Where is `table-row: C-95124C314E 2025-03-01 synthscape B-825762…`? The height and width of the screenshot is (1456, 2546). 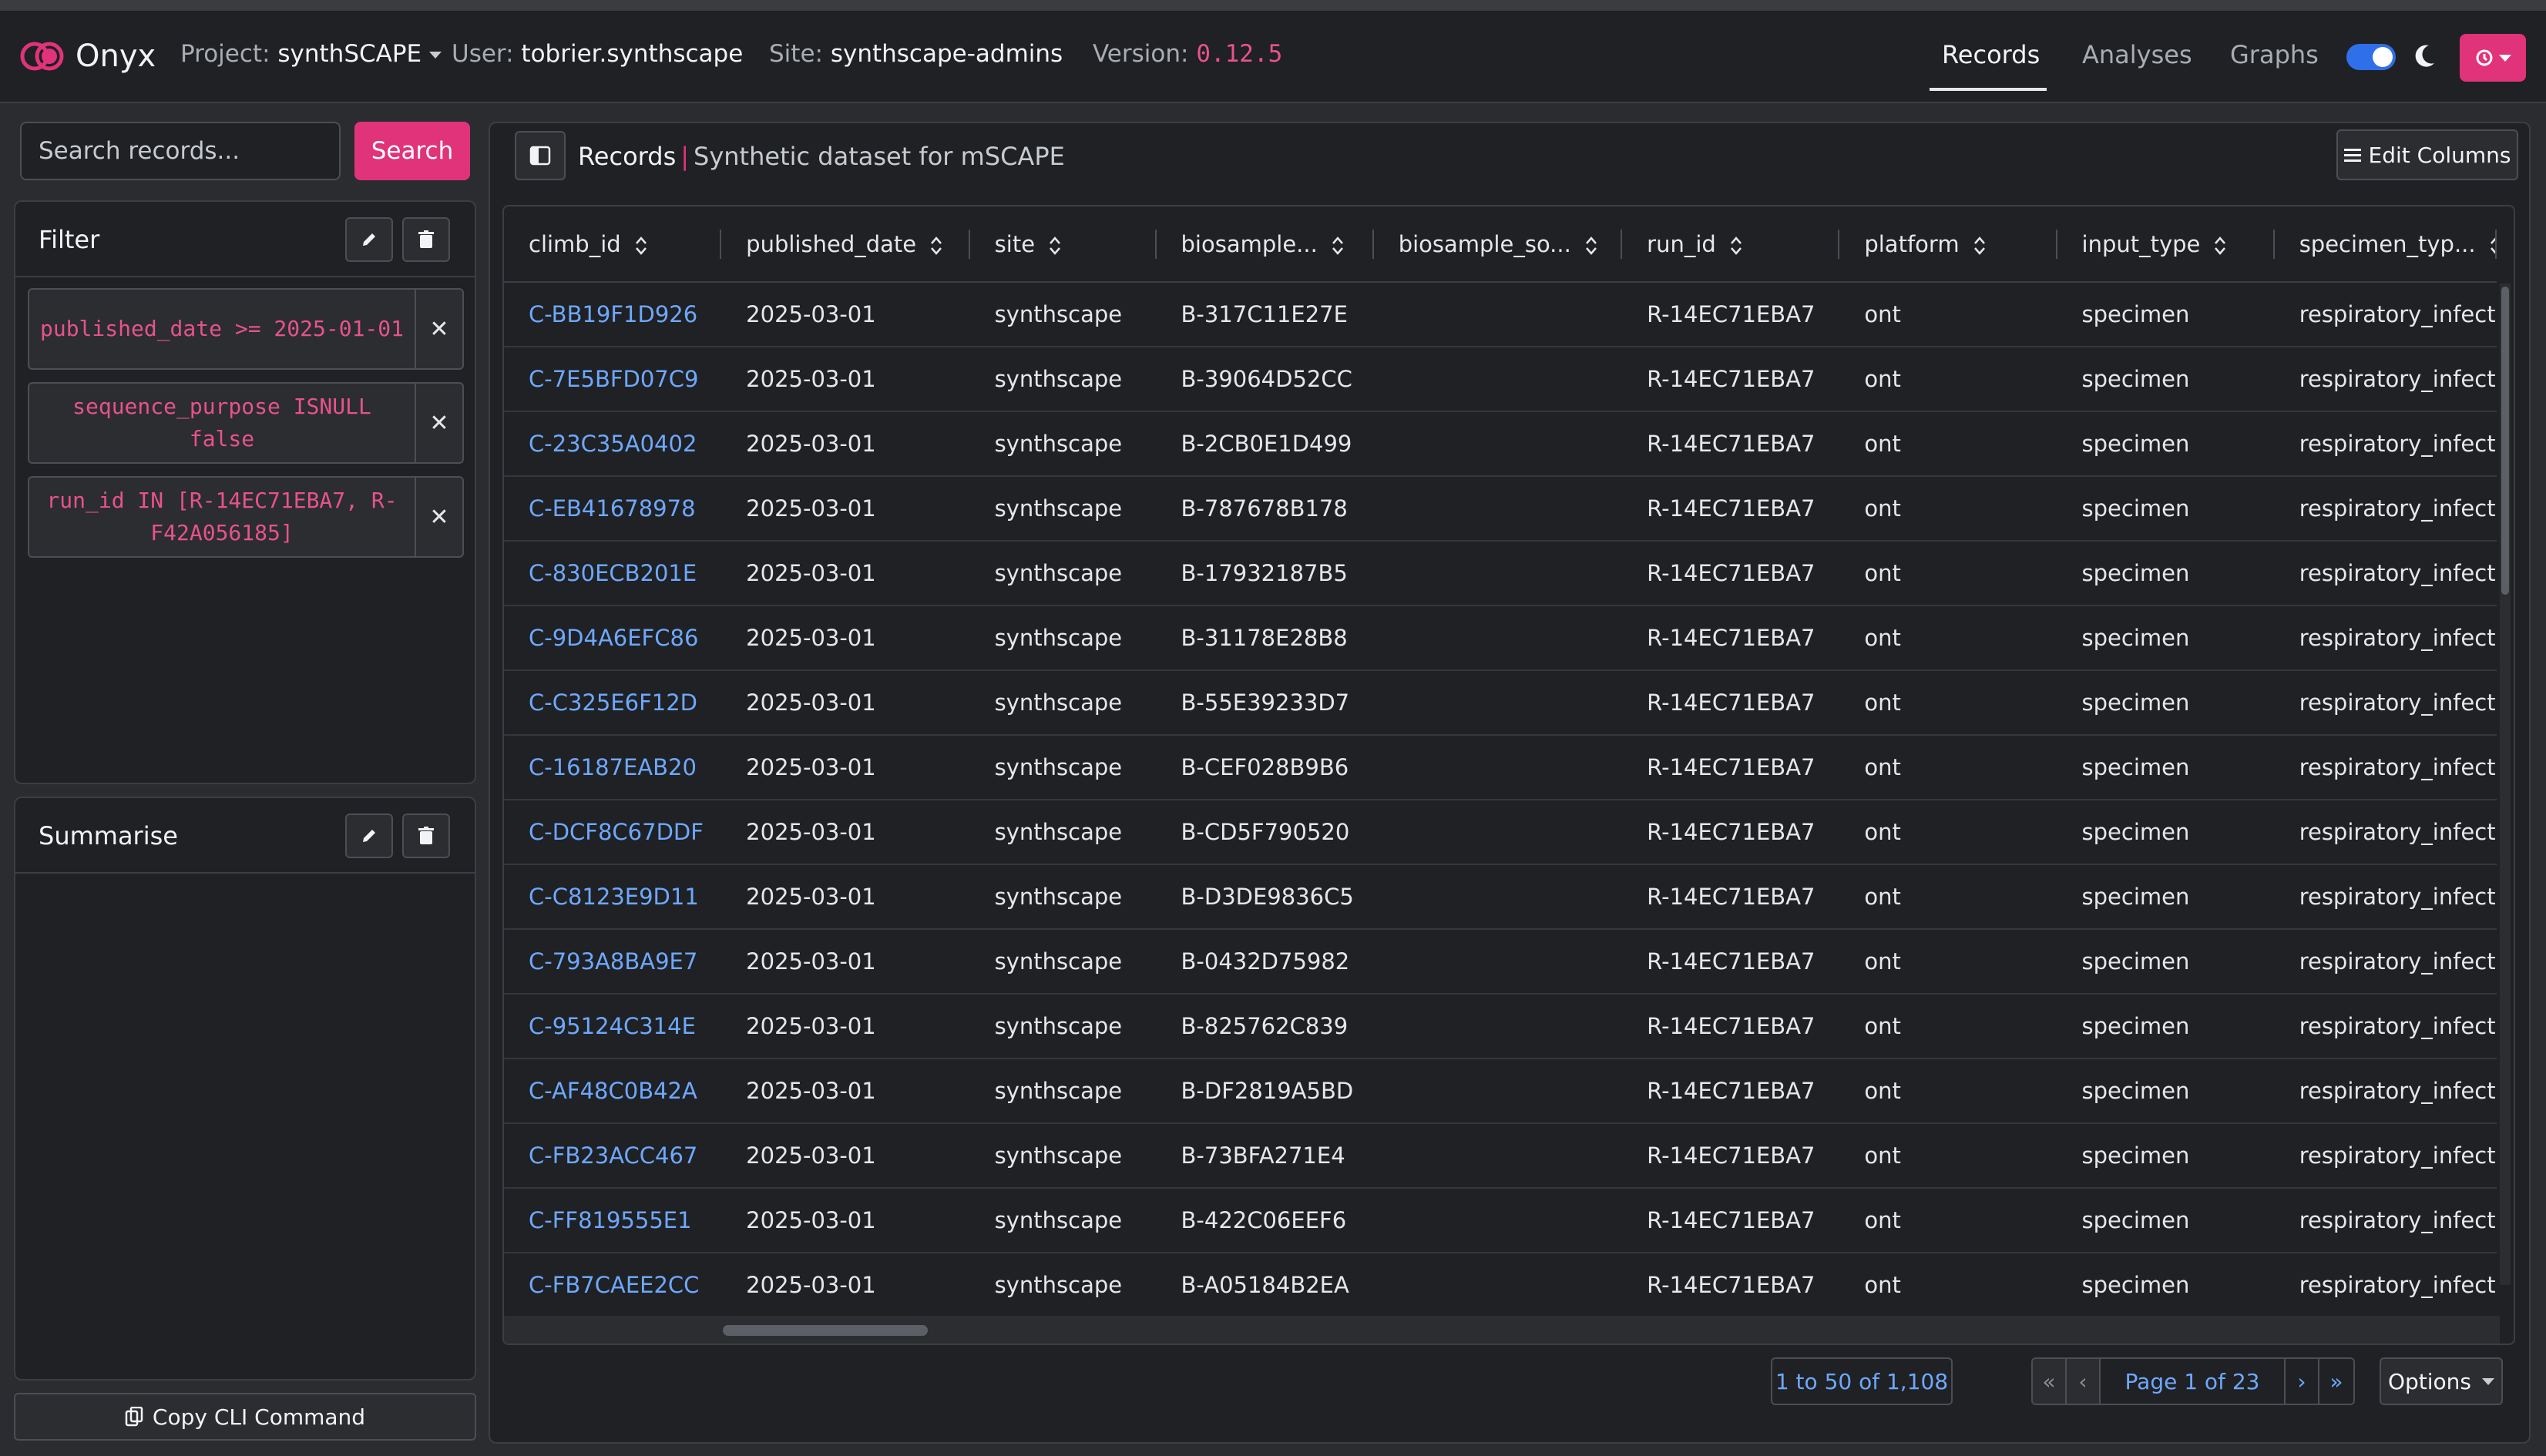 table-row: C-95124C314E 2025-03-01 synthscape B-825762… is located at coordinates (1500, 1026).